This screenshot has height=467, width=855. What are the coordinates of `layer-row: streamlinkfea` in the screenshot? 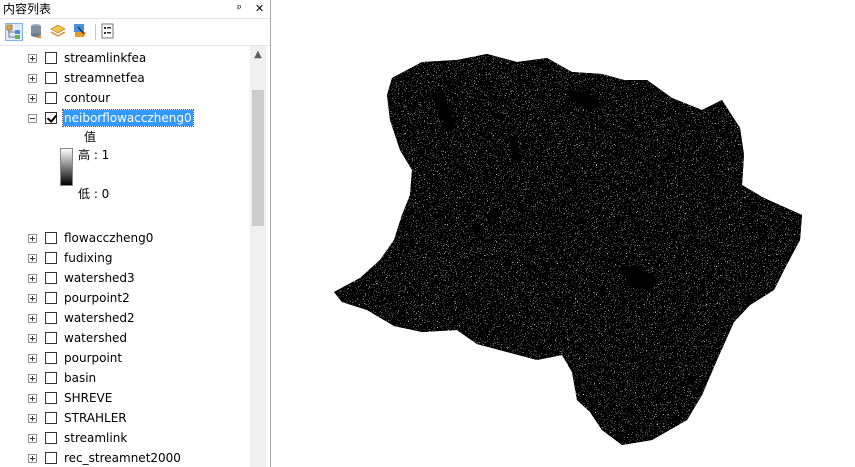 It's located at (125, 58).